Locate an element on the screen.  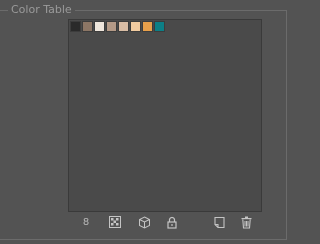
lock-icon is located at coordinates (172, 222).